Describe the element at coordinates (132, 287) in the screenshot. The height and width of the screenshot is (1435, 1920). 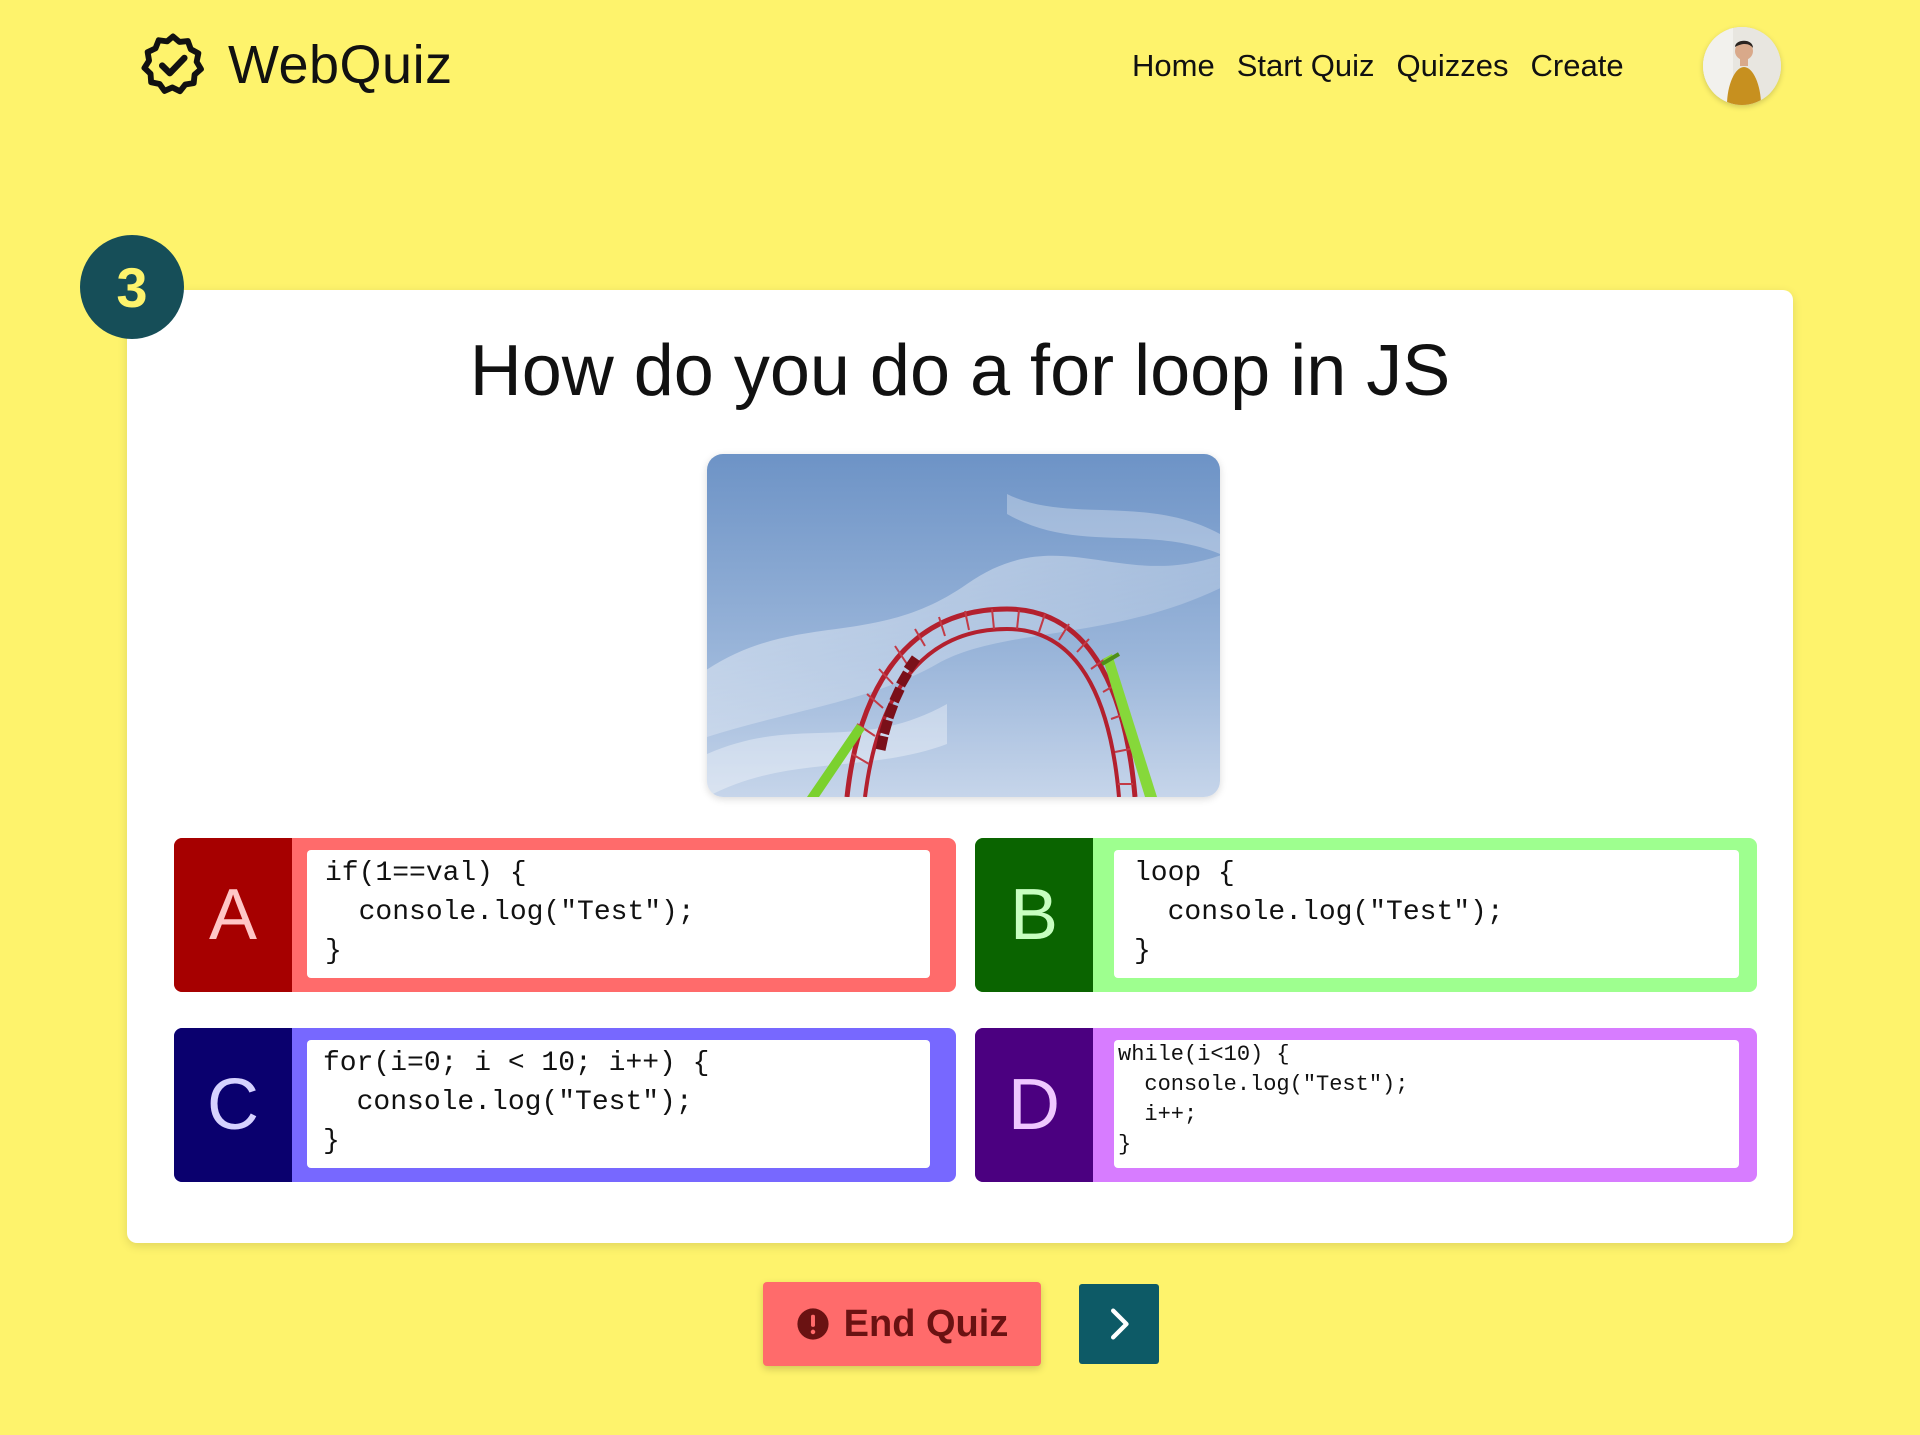
I see `question-number-badge: 3` at that location.